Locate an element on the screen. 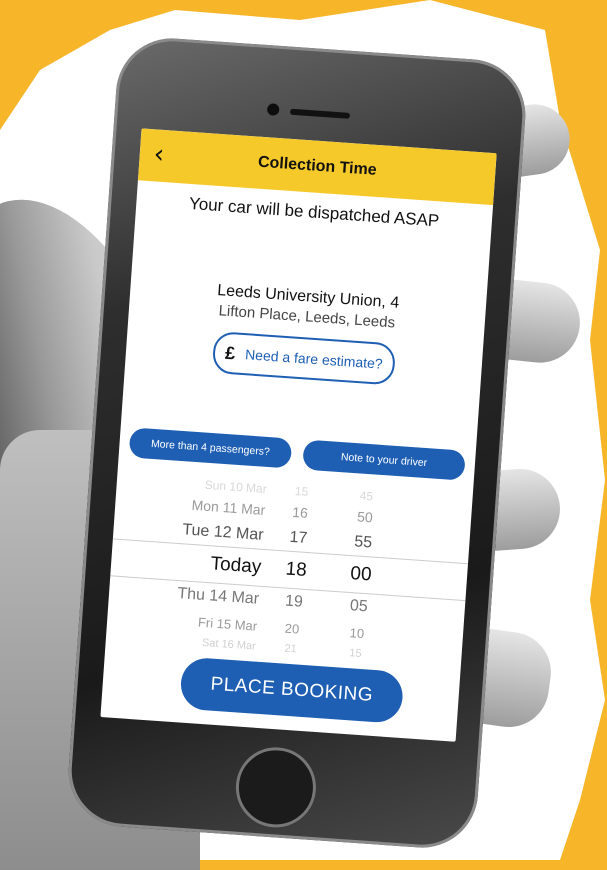 The image size is (607, 870). page-title: Collection Time is located at coordinates (317, 166).